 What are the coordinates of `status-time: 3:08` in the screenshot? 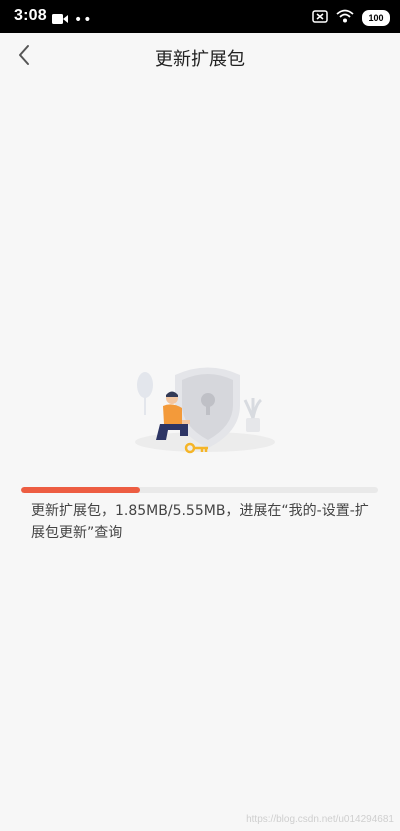 It's located at (30, 15).